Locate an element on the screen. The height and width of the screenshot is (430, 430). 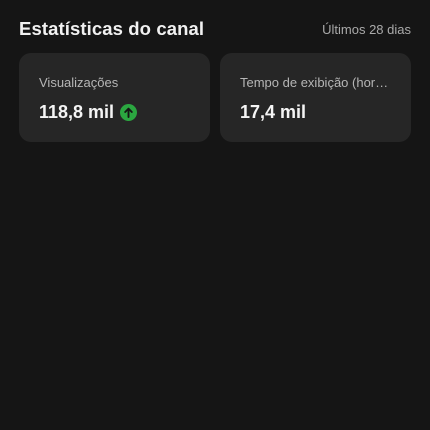
stats-header: Estatísticas do canal Últimos 28 dias is located at coordinates (215, 29).